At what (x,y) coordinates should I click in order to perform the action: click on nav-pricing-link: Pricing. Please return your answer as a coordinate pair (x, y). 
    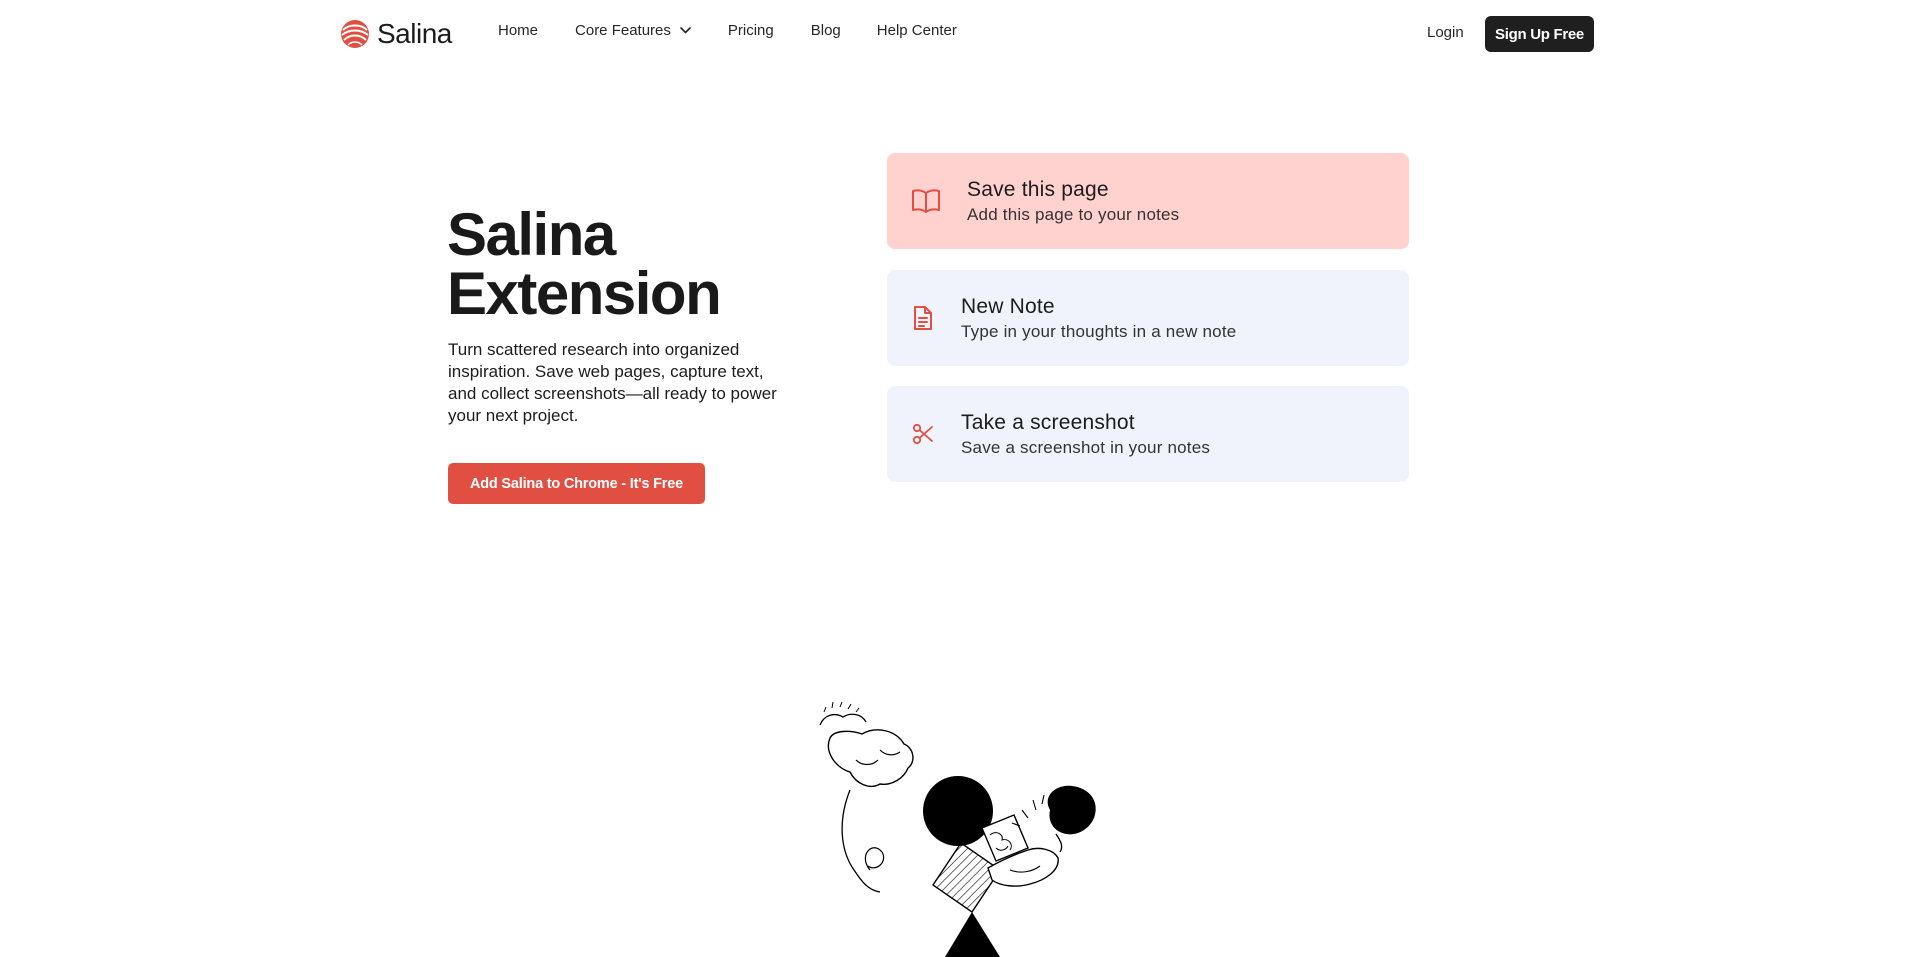
    Looking at the image, I should click on (751, 30).